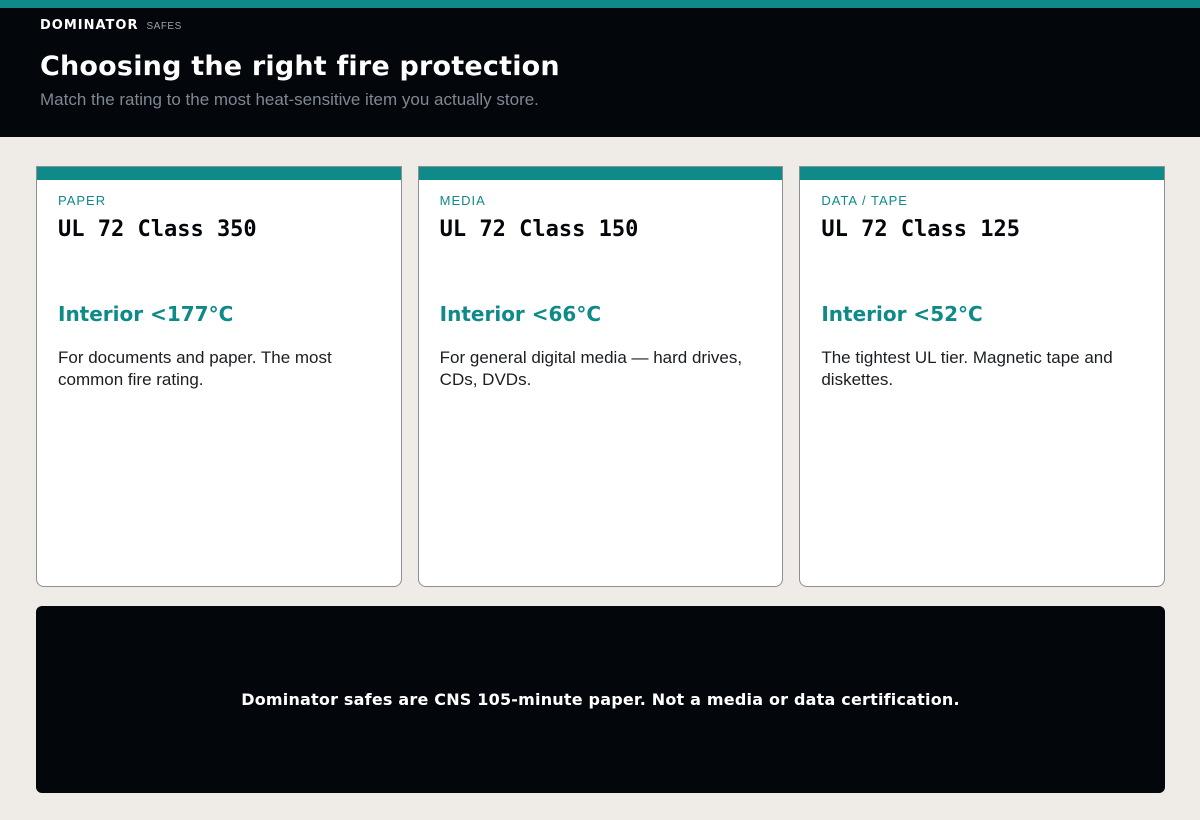 This screenshot has height=820, width=1200. I want to click on card-temperature: Interior <66°C, so click(520, 314).